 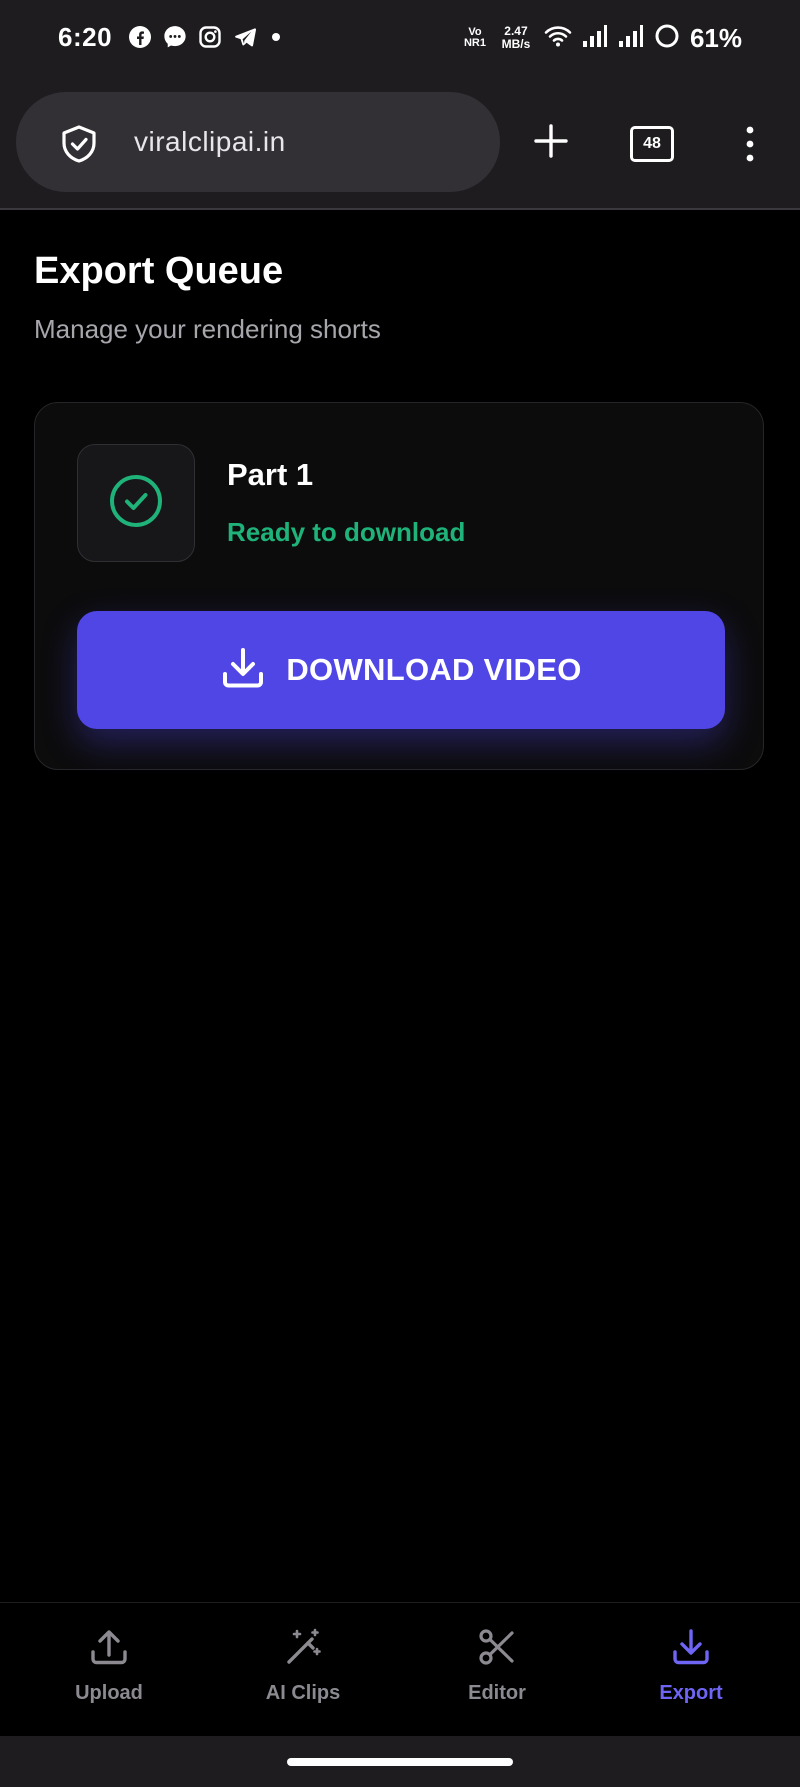 What do you see at coordinates (159, 271) in the screenshot?
I see `page-title: Export Queue` at bounding box center [159, 271].